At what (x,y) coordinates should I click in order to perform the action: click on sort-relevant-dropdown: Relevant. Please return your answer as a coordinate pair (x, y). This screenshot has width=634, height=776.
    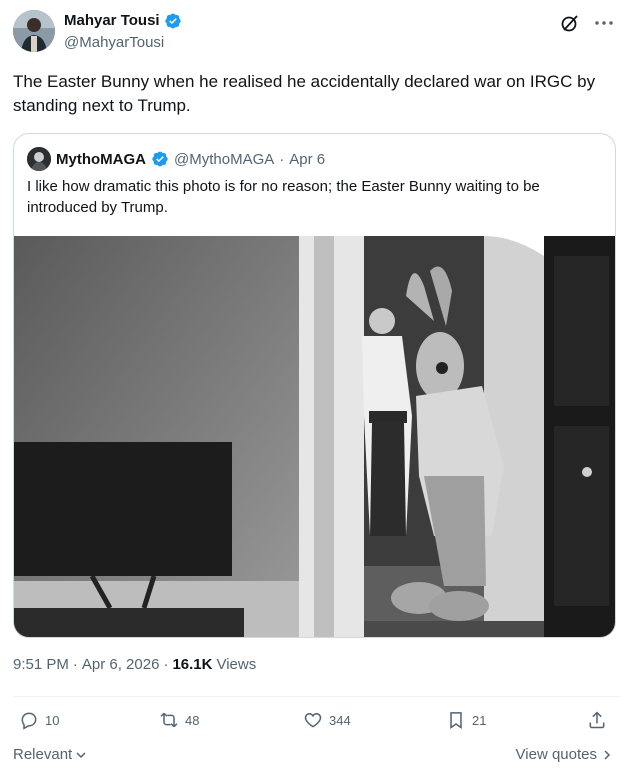
    Looking at the image, I should click on (50, 754).